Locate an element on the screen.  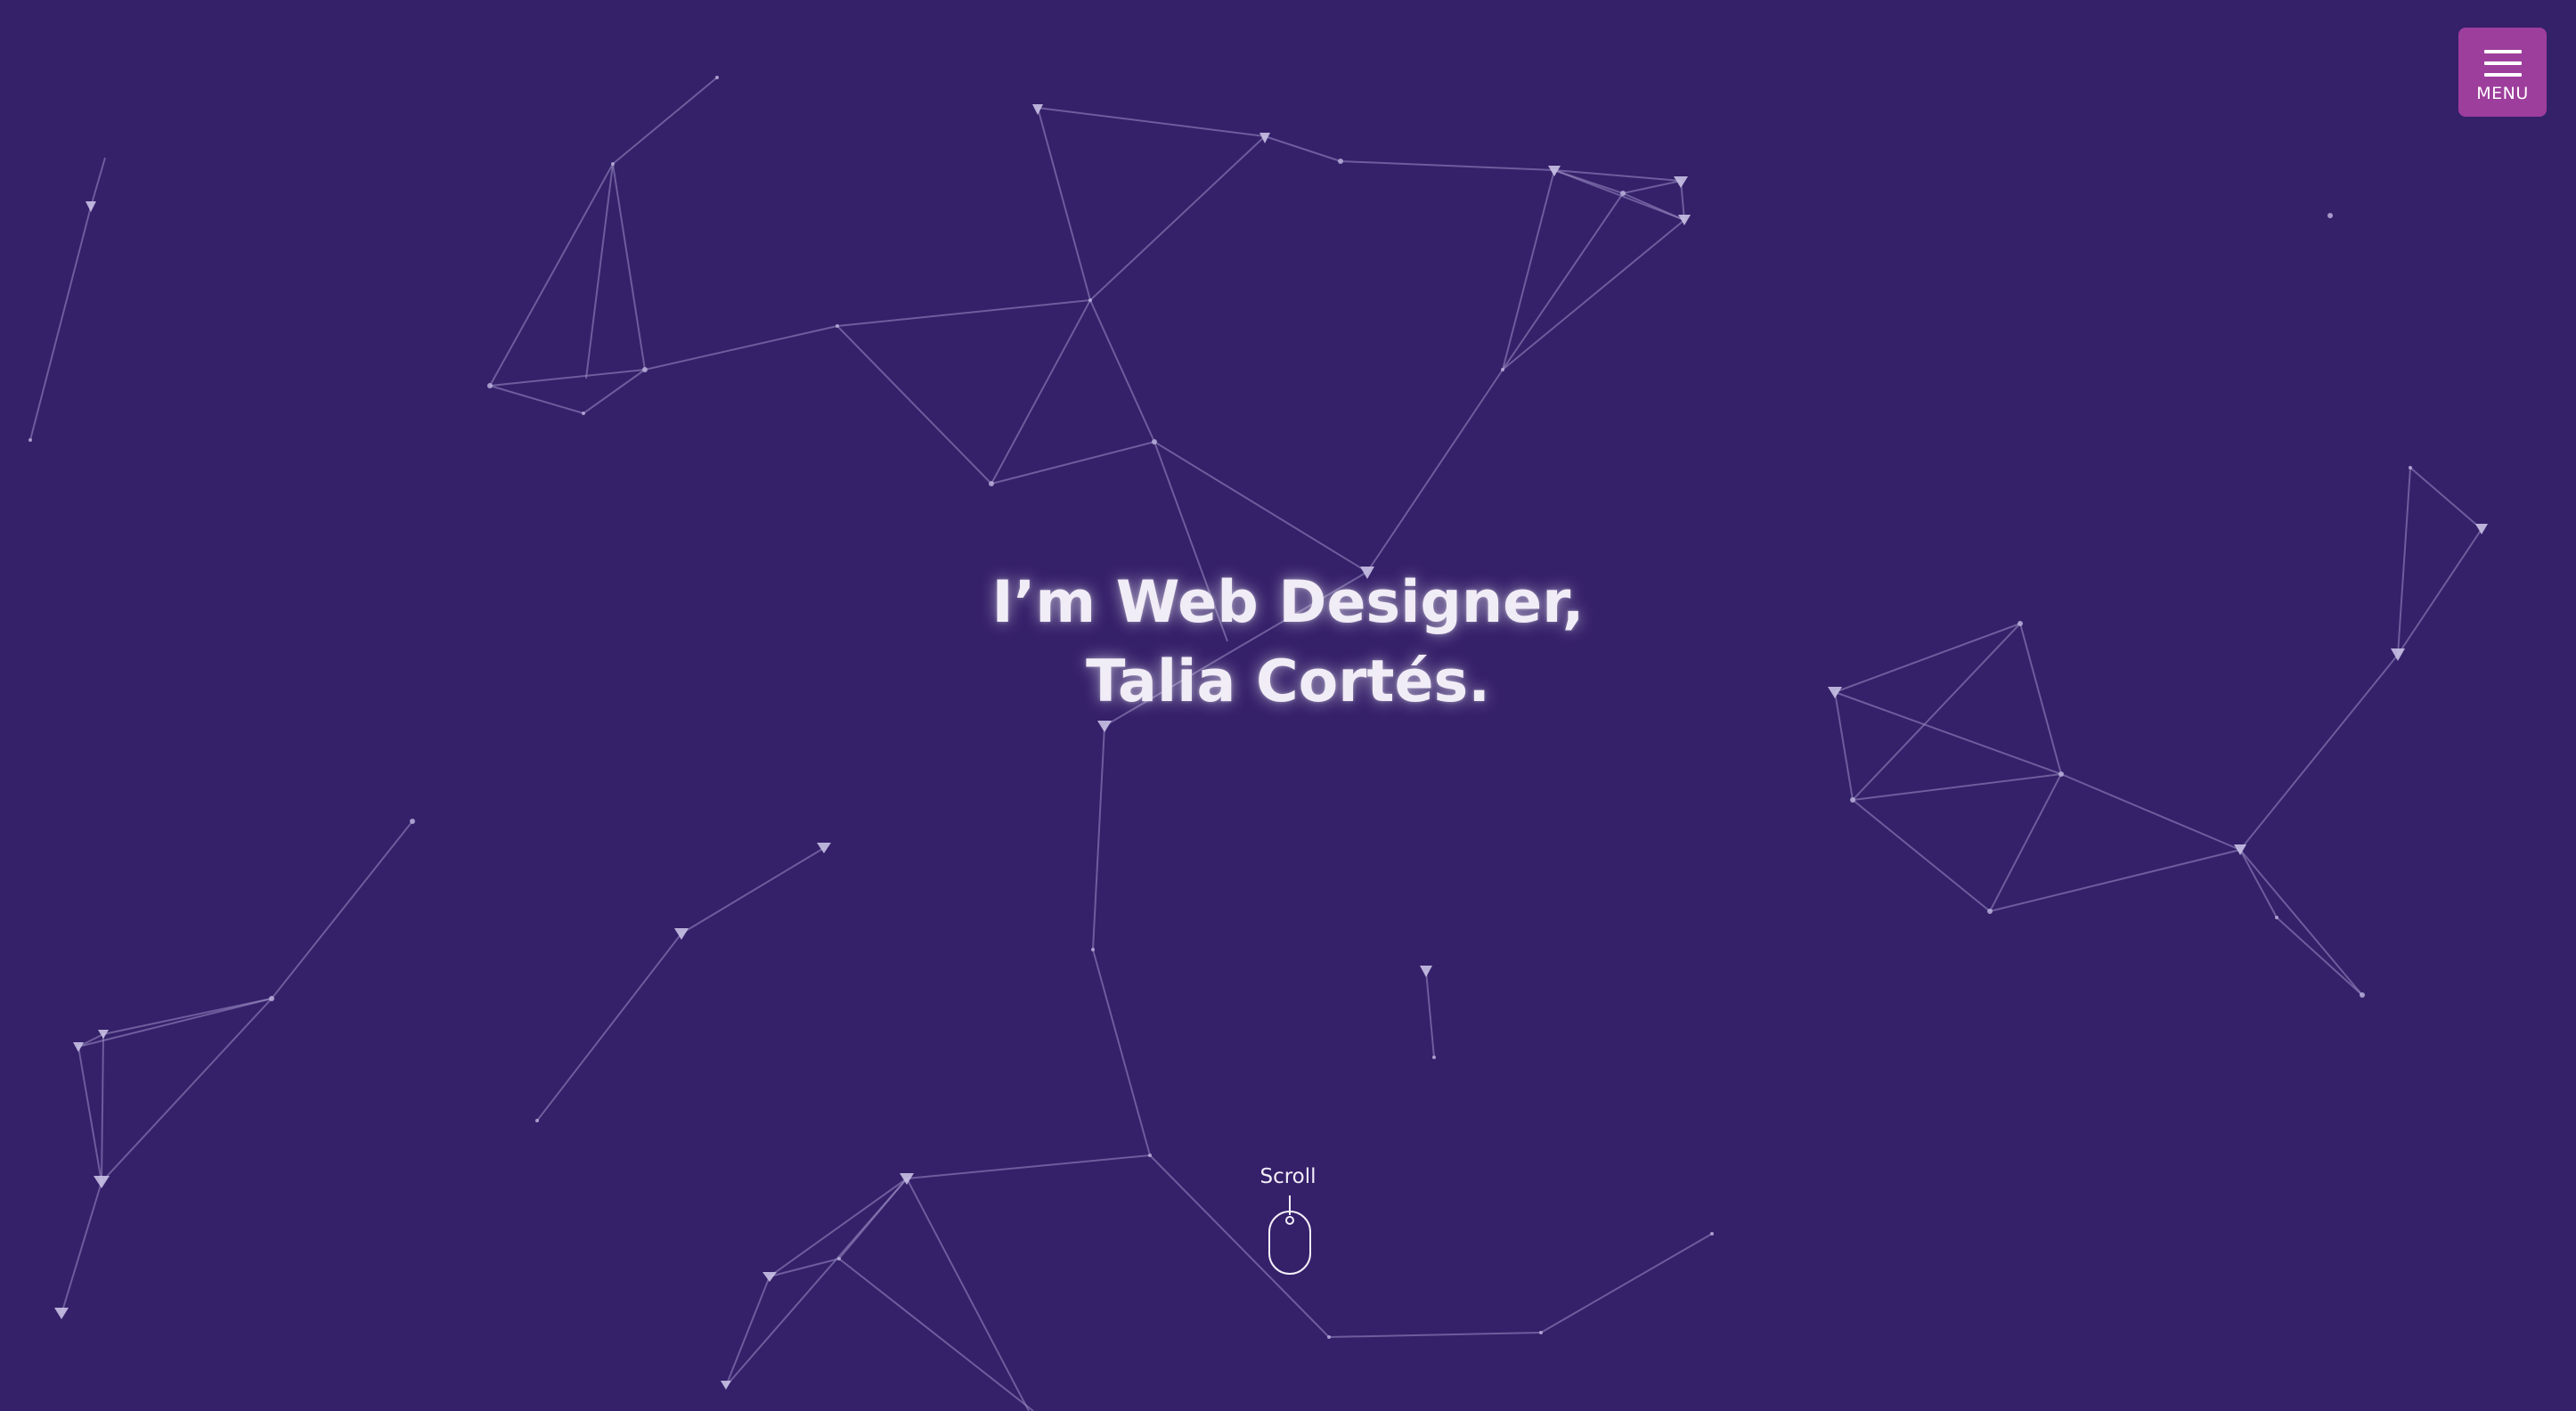
hero-heading-line-2: Talia Cortés. is located at coordinates (1288, 681).